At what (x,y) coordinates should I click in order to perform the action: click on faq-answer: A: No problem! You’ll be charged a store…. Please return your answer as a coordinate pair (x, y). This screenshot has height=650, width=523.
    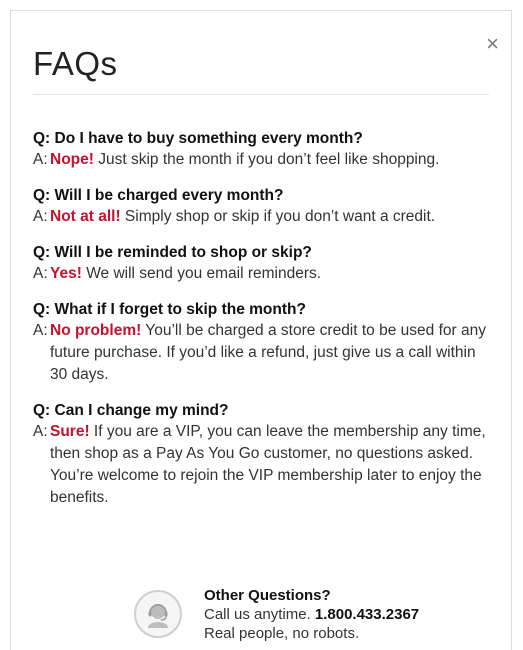
    Looking at the image, I should click on (265, 353).